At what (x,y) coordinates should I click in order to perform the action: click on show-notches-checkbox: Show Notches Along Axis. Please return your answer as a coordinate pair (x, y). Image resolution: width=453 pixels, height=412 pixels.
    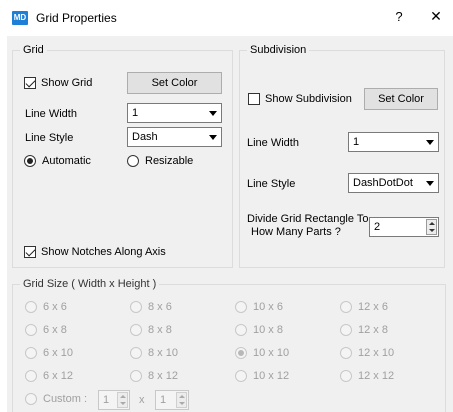
    Looking at the image, I should click on (95, 252).